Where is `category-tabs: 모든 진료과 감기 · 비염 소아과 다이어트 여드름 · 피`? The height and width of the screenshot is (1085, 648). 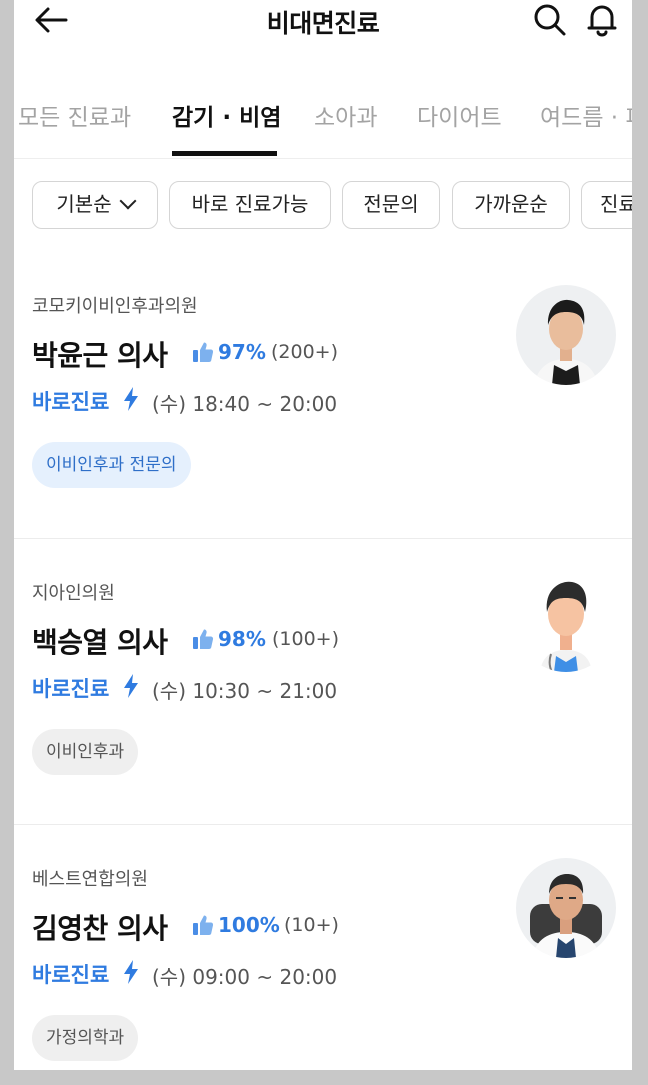 category-tabs: 모든 진료과 감기 · 비염 소아과 다이어트 여드름 · 피 is located at coordinates (323, 123).